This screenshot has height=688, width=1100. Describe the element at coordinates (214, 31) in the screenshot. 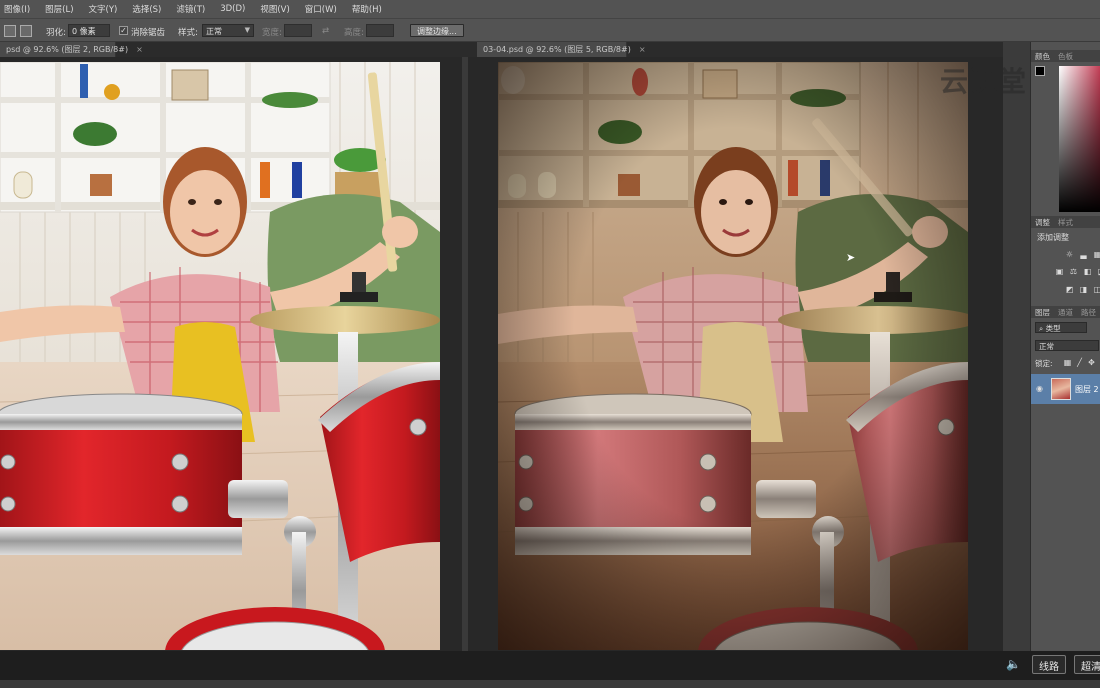

I see `style-select-value: 正常` at that location.